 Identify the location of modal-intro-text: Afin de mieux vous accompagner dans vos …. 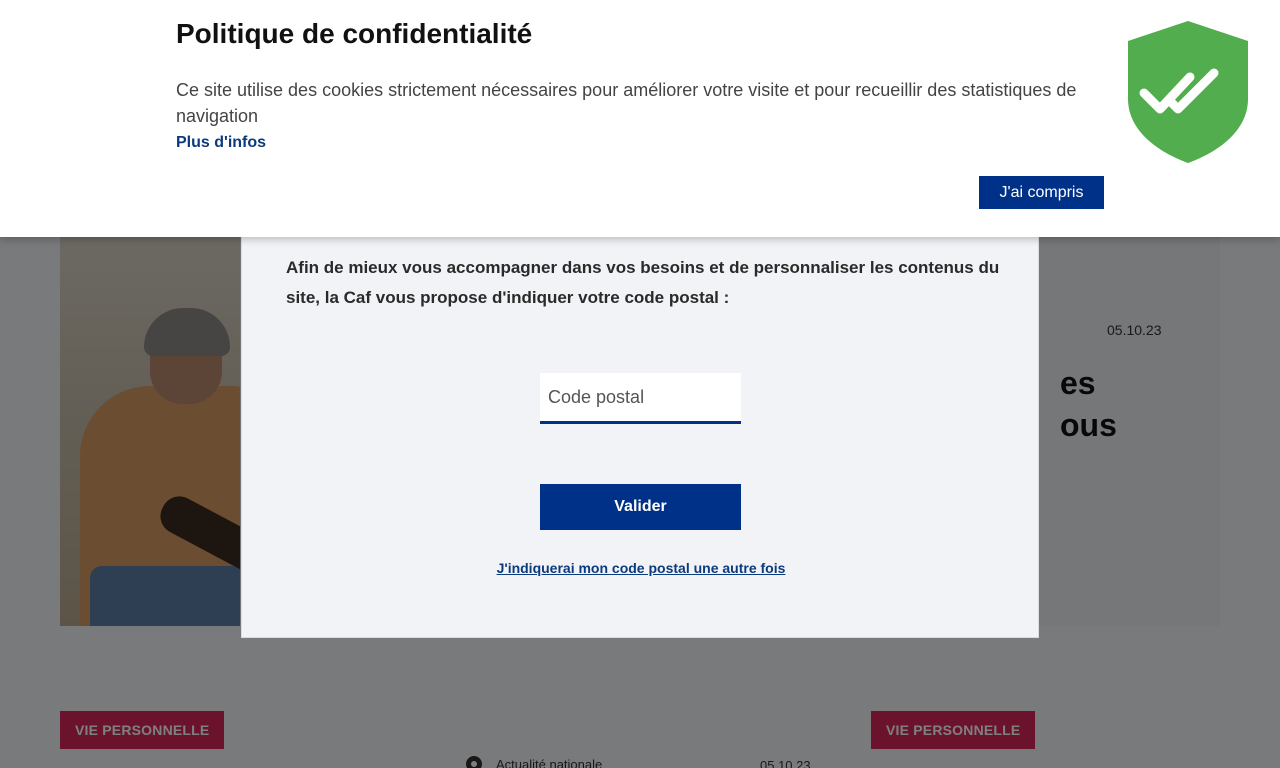
(643, 282).